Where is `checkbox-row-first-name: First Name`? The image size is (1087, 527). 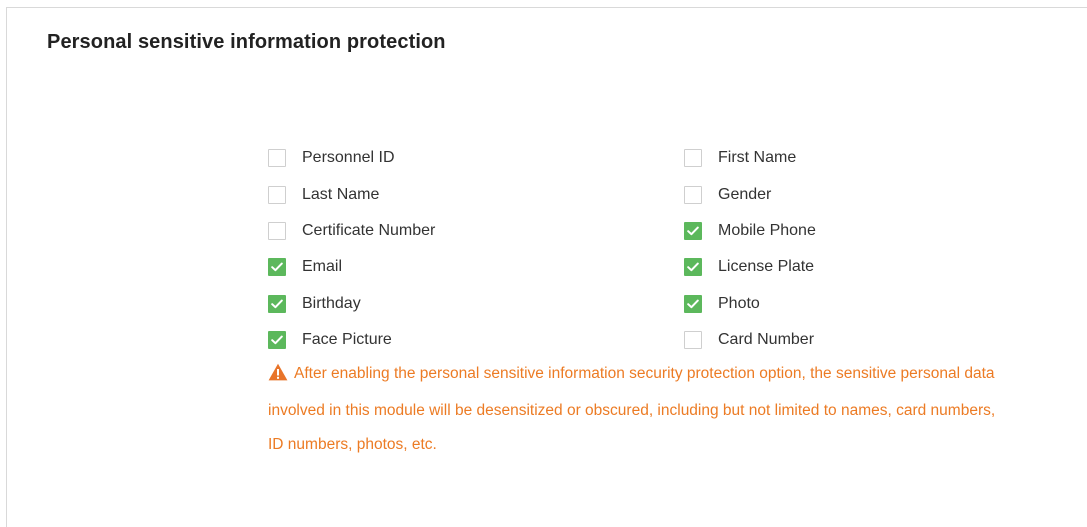 checkbox-row-first-name: First Name is located at coordinates (750, 158).